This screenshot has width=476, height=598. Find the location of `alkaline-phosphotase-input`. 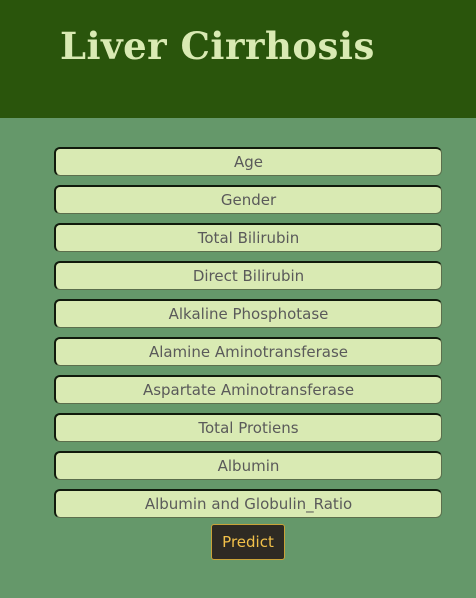

alkaline-phosphotase-input is located at coordinates (248, 313).